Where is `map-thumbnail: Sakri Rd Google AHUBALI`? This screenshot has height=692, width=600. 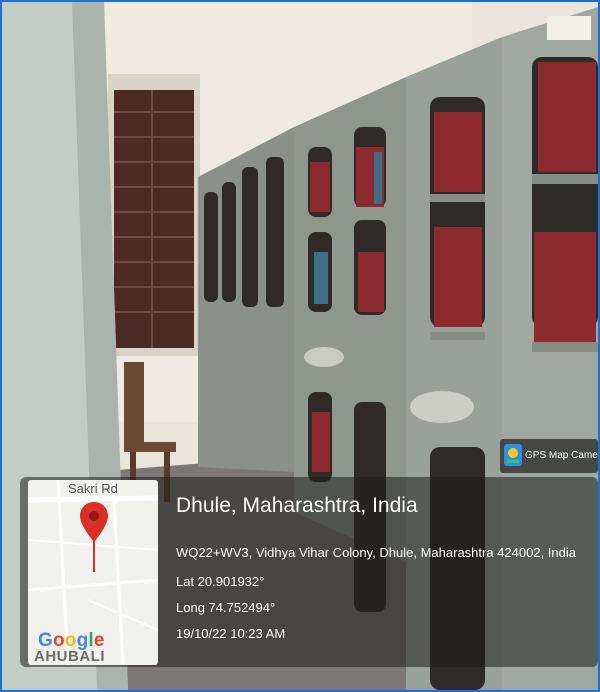 map-thumbnail: Sakri Rd Google AHUBALI is located at coordinates (93, 572).